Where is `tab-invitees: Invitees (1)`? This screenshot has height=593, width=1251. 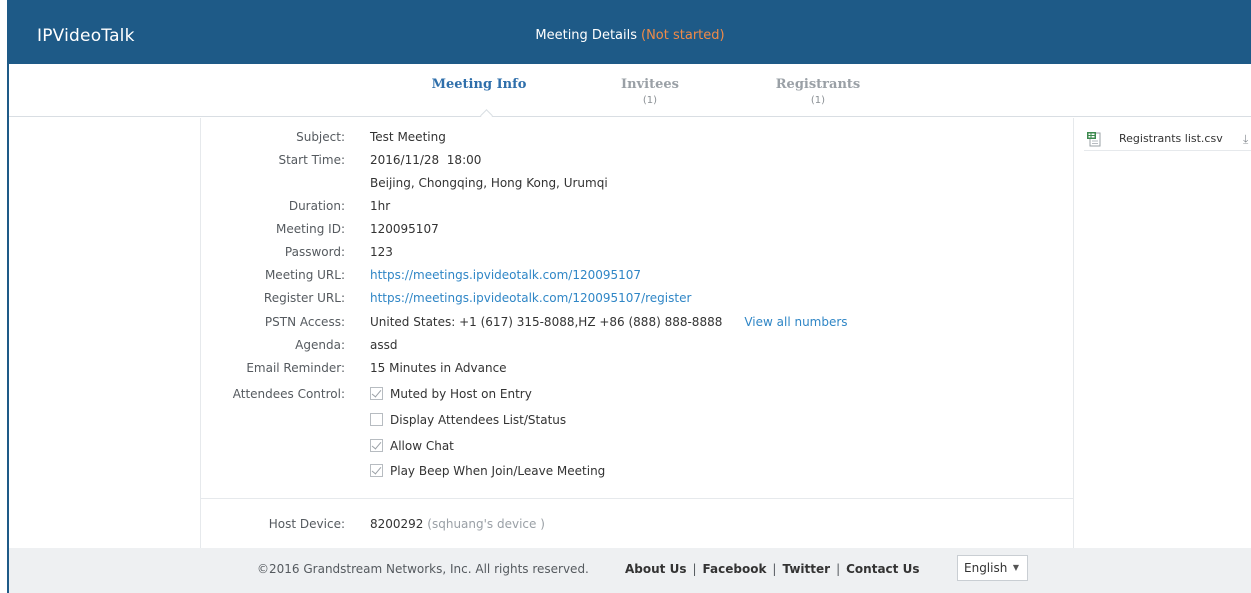 tab-invitees: Invitees (1) is located at coordinates (650, 91).